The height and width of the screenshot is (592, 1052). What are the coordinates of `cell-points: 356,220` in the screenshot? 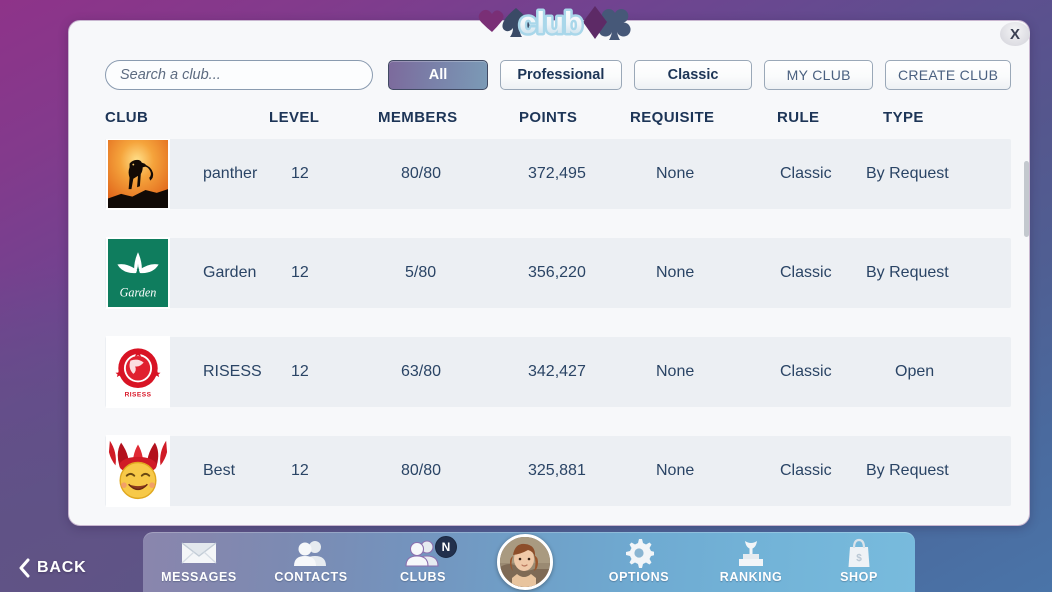 It's located at (557, 272).